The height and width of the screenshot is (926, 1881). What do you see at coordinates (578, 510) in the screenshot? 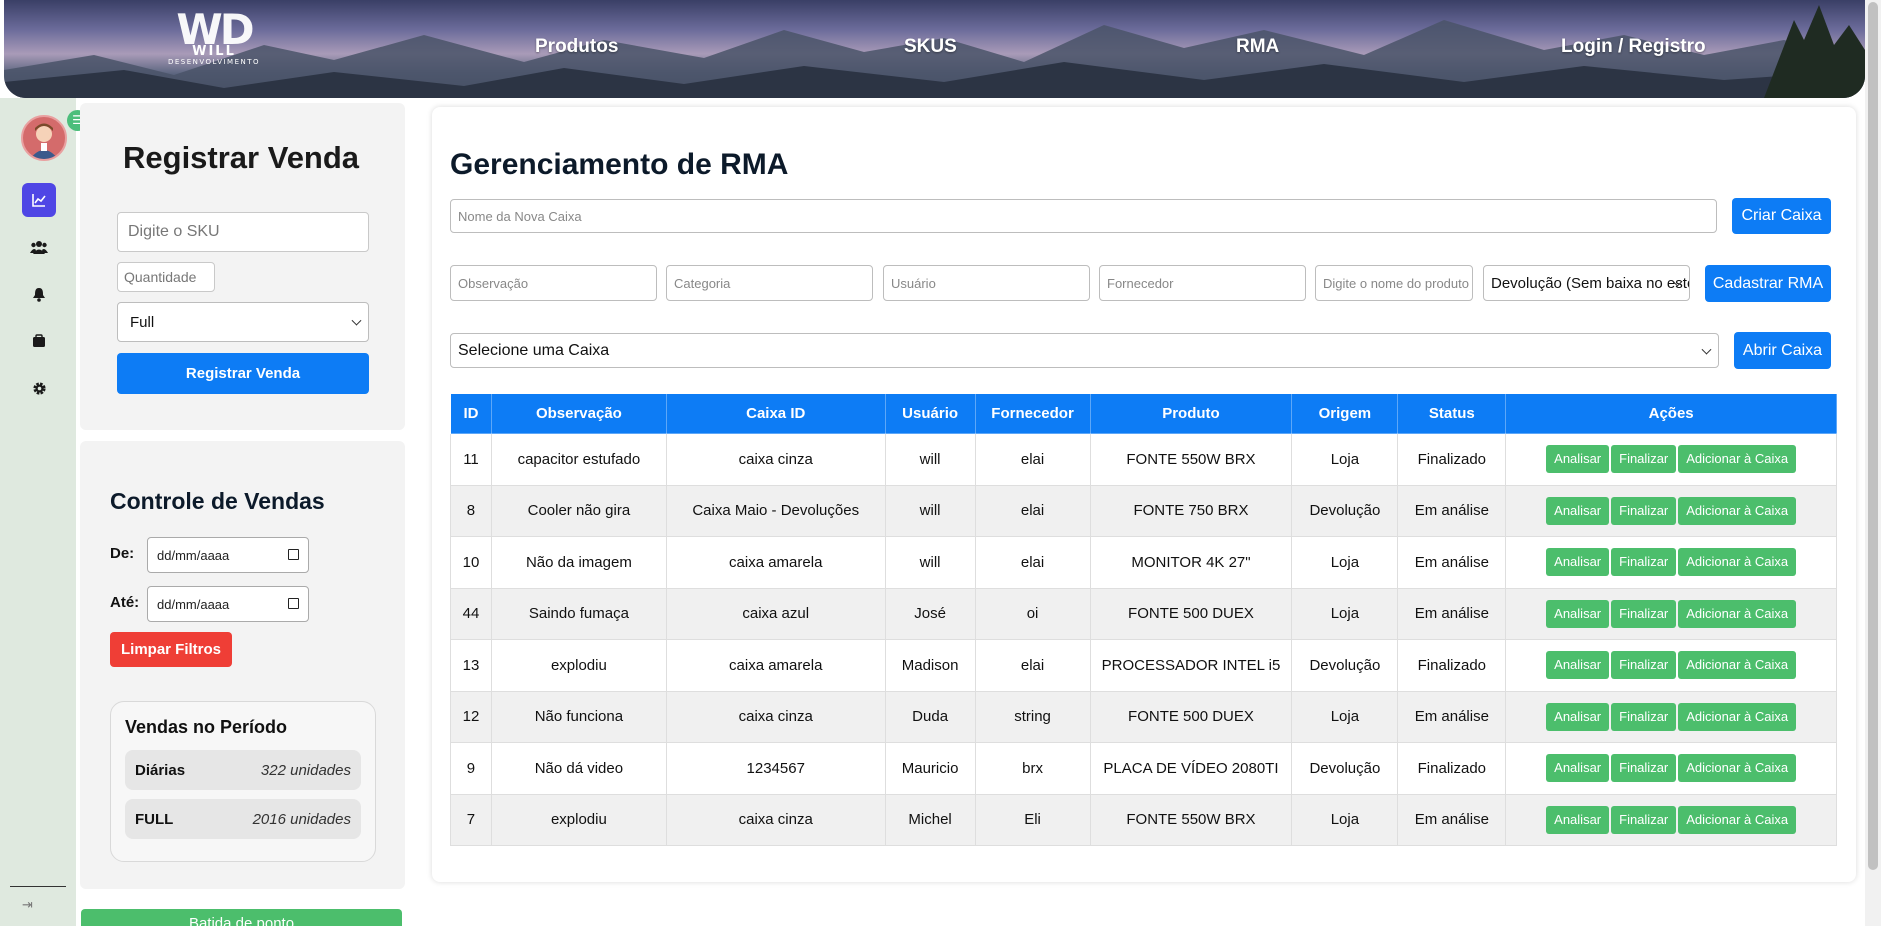
I see `cell-observacao: Cooler não gira` at bounding box center [578, 510].